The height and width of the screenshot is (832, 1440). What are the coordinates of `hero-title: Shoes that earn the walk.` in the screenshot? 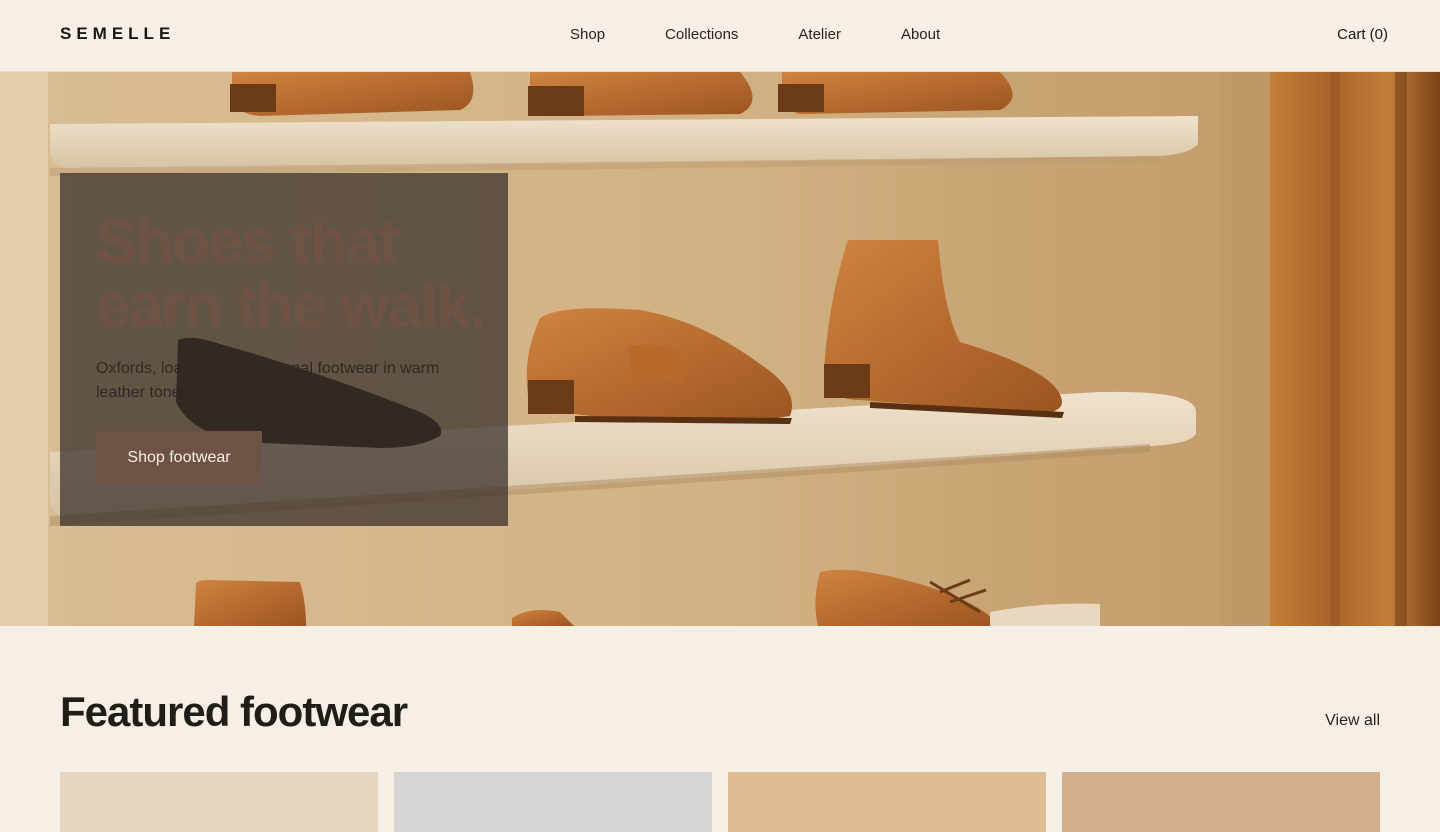 It's located at (296, 275).